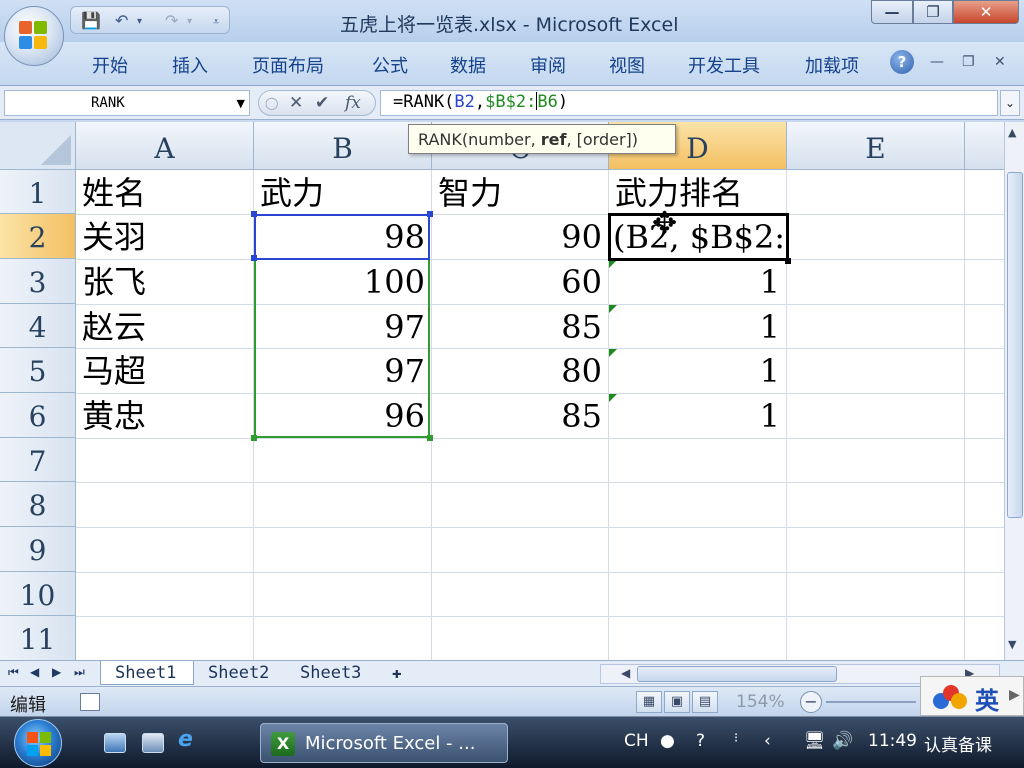 This screenshot has width=1024, height=768. What do you see at coordinates (38, 549) in the screenshot?
I see `row-header-9: 9` at bounding box center [38, 549].